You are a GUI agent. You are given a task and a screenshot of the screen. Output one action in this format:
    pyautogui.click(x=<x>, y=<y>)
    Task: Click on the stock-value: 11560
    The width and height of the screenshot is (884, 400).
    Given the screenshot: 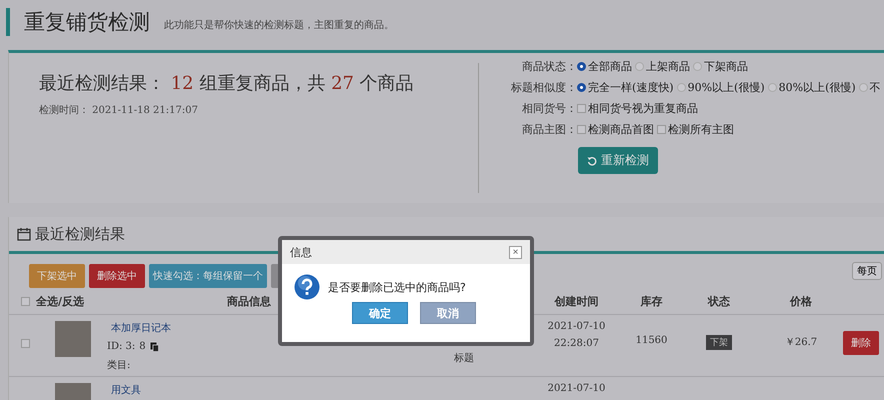 What is the action you would take?
    pyautogui.click(x=651, y=340)
    